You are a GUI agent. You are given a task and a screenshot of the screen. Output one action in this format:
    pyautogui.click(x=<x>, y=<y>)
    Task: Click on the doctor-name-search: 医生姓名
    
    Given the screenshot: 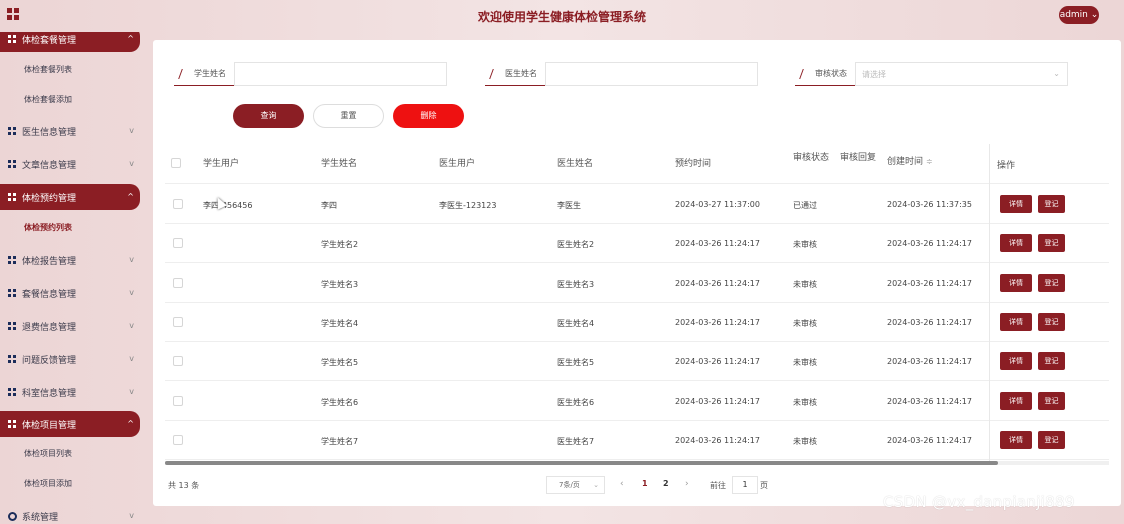 What is the action you would take?
    pyautogui.click(x=621, y=74)
    